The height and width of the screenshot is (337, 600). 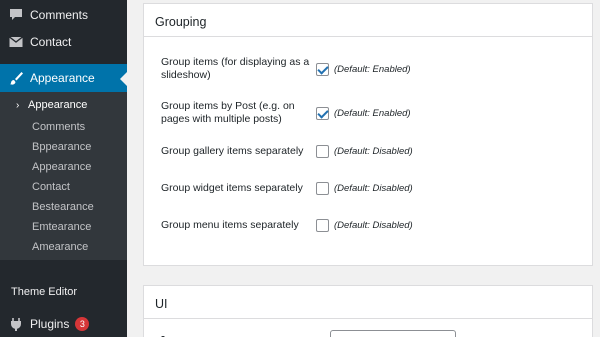 What do you see at coordinates (230, 225) in the screenshot?
I see `setting-label: Group menu items separately` at bounding box center [230, 225].